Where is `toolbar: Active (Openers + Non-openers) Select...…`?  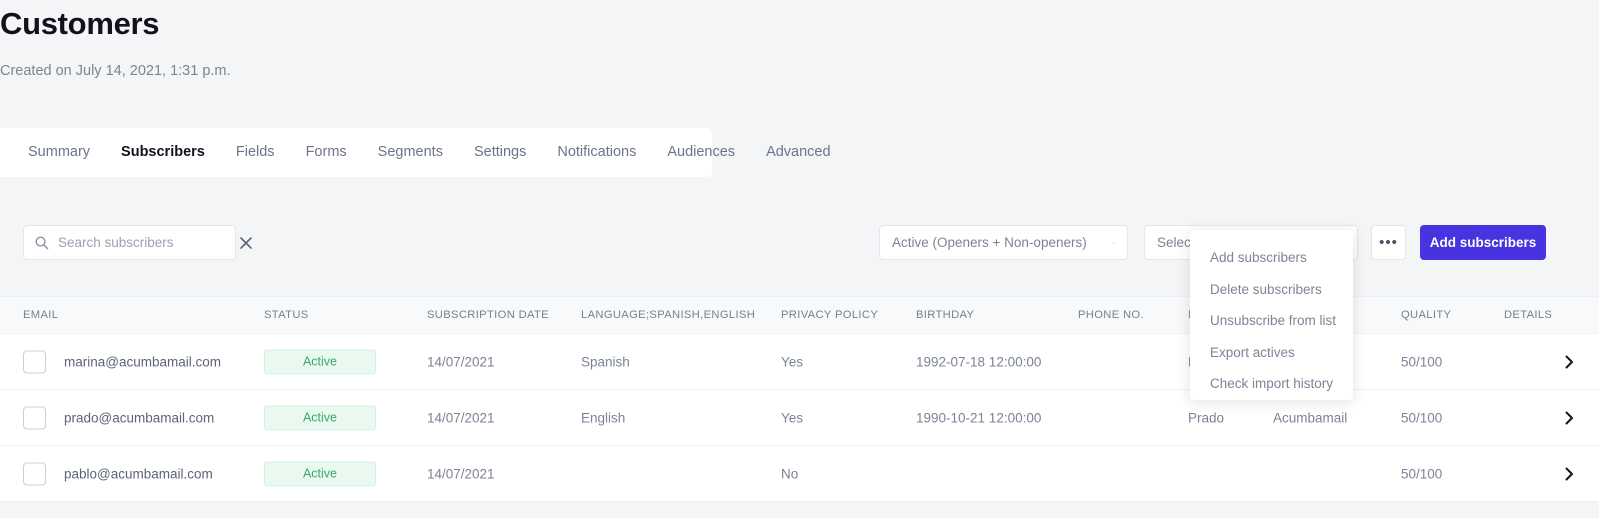 toolbar: Active (Openers + Non-openers) Select...… is located at coordinates (799, 244).